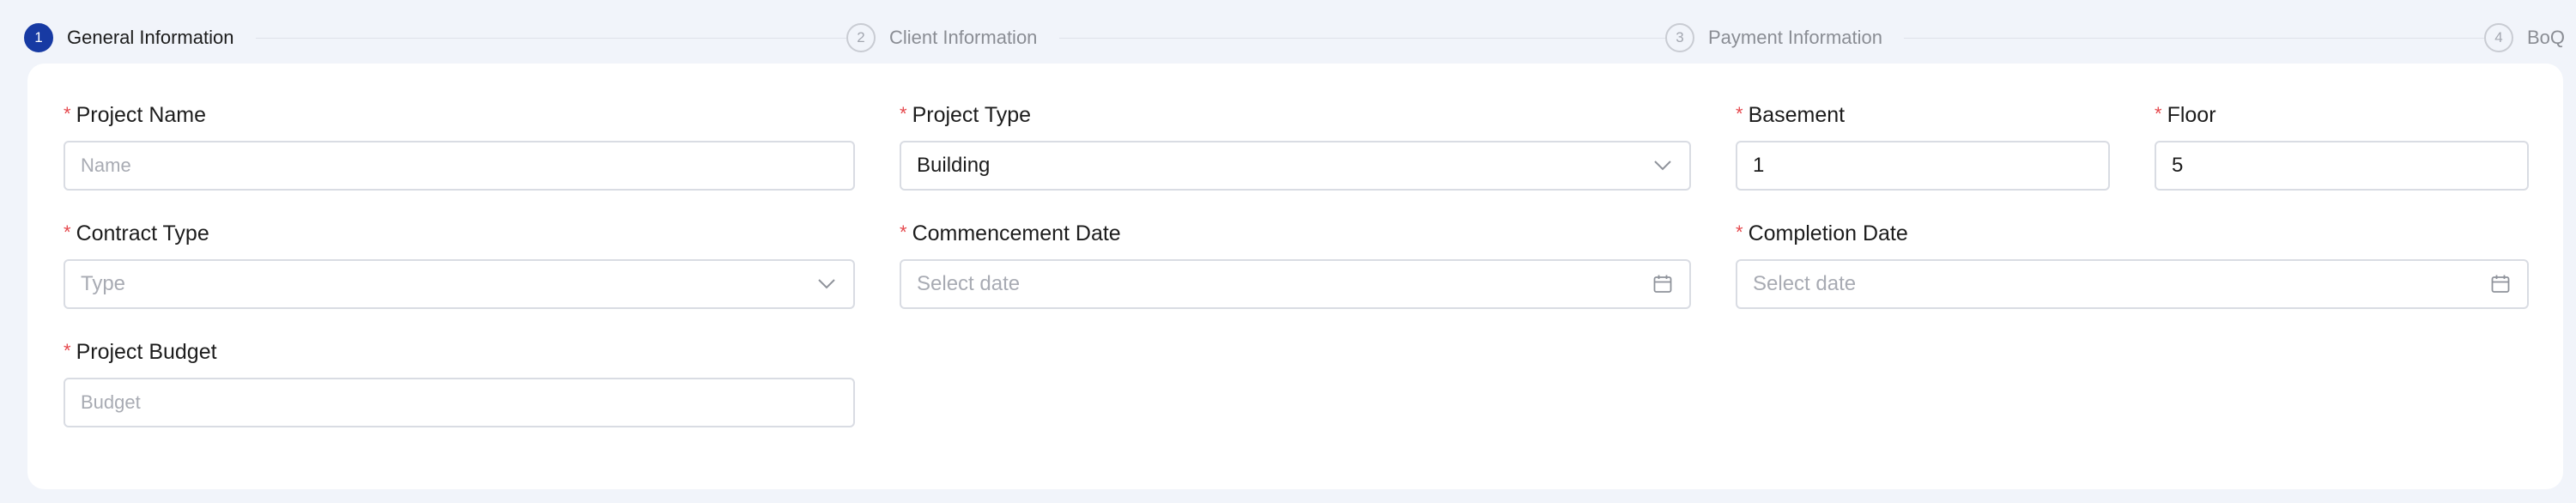 The width and height of the screenshot is (2576, 503). I want to click on completion-date-label: * Completion Date, so click(1822, 233).